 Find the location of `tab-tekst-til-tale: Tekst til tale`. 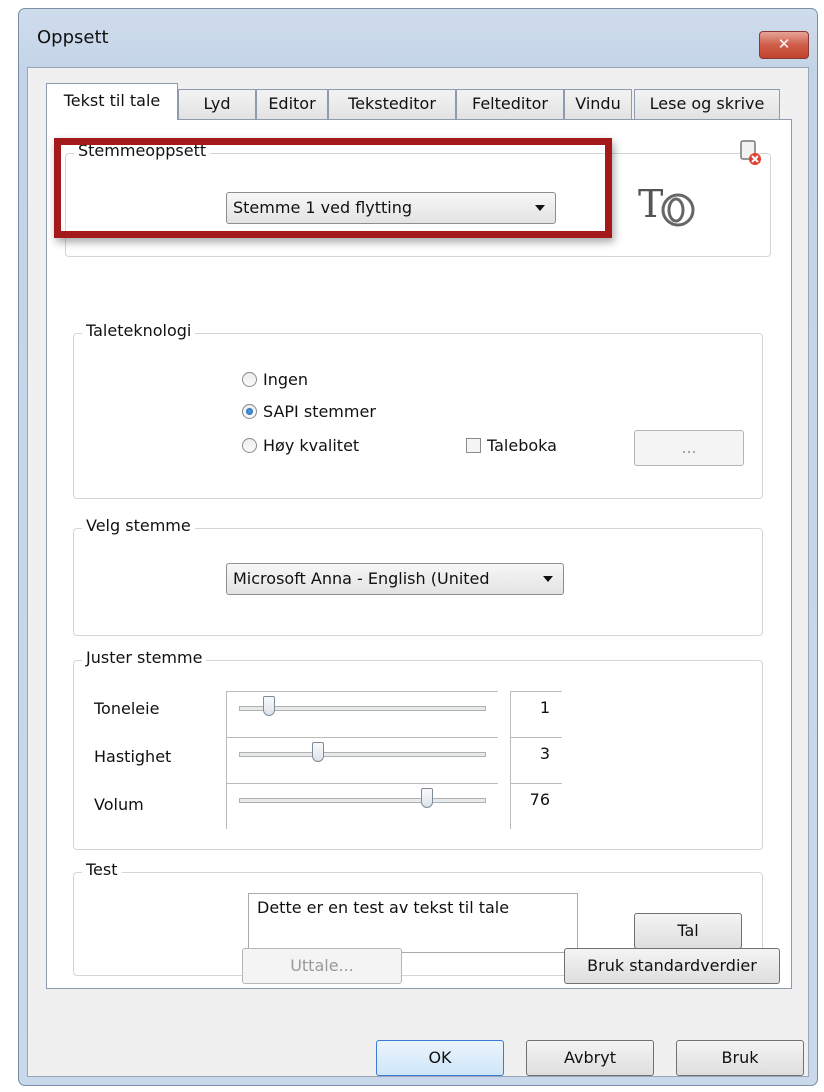

tab-tekst-til-tale: Tekst til tale is located at coordinates (112, 101).